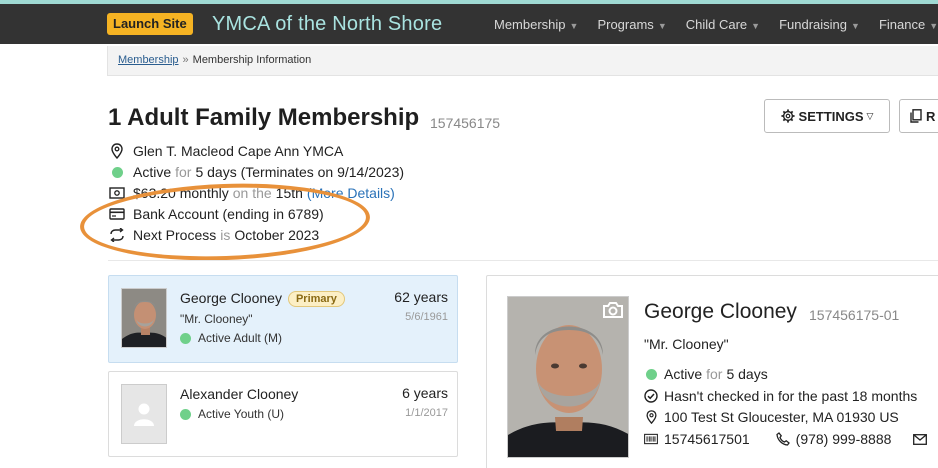  What do you see at coordinates (239, 394) in the screenshot?
I see `member-name: Alexander Clooney` at bounding box center [239, 394].